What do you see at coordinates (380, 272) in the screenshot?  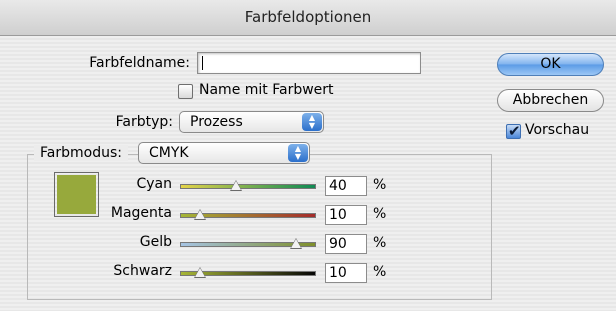 I see `schwarz-unit: %` at bounding box center [380, 272].